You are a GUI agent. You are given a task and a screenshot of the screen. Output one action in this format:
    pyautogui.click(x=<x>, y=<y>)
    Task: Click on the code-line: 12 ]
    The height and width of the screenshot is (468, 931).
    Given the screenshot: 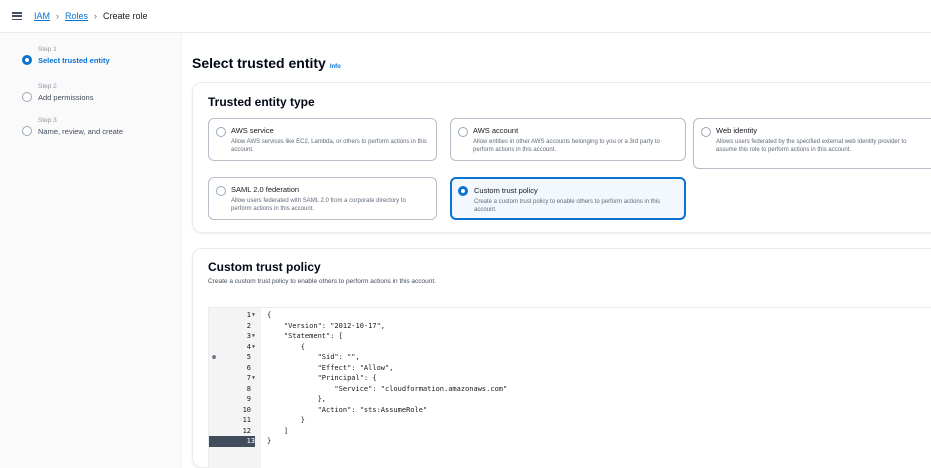 What is the action you would take?
    pyautogui.click(x=570, y=431)
    